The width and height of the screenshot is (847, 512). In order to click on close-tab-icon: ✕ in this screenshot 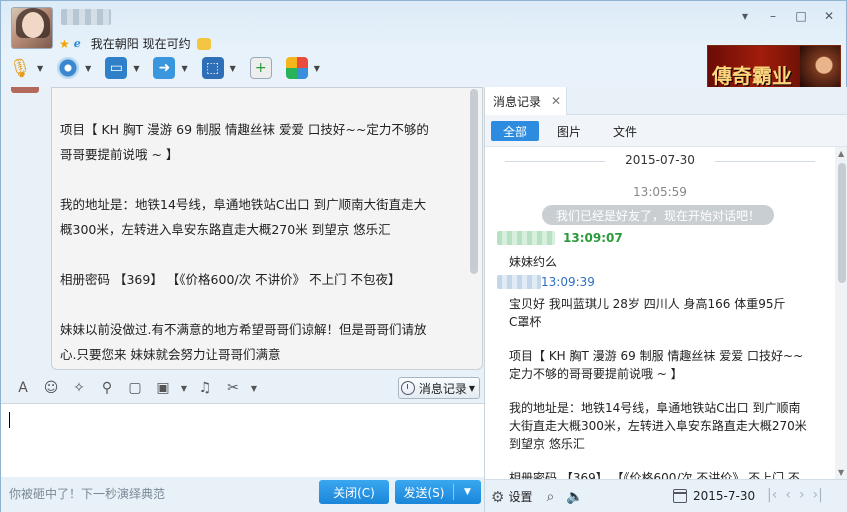, I will do `click(556, 101)`.